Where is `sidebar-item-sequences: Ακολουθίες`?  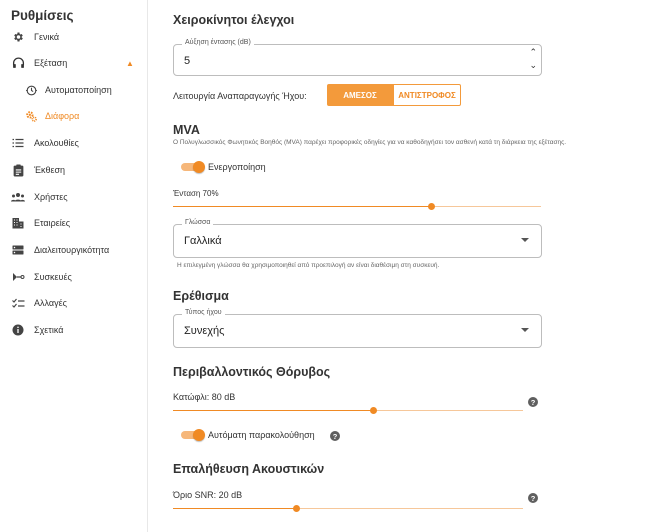
sidebar-item-sequences: Ακολουθίες is located at coordinates (73, 143).